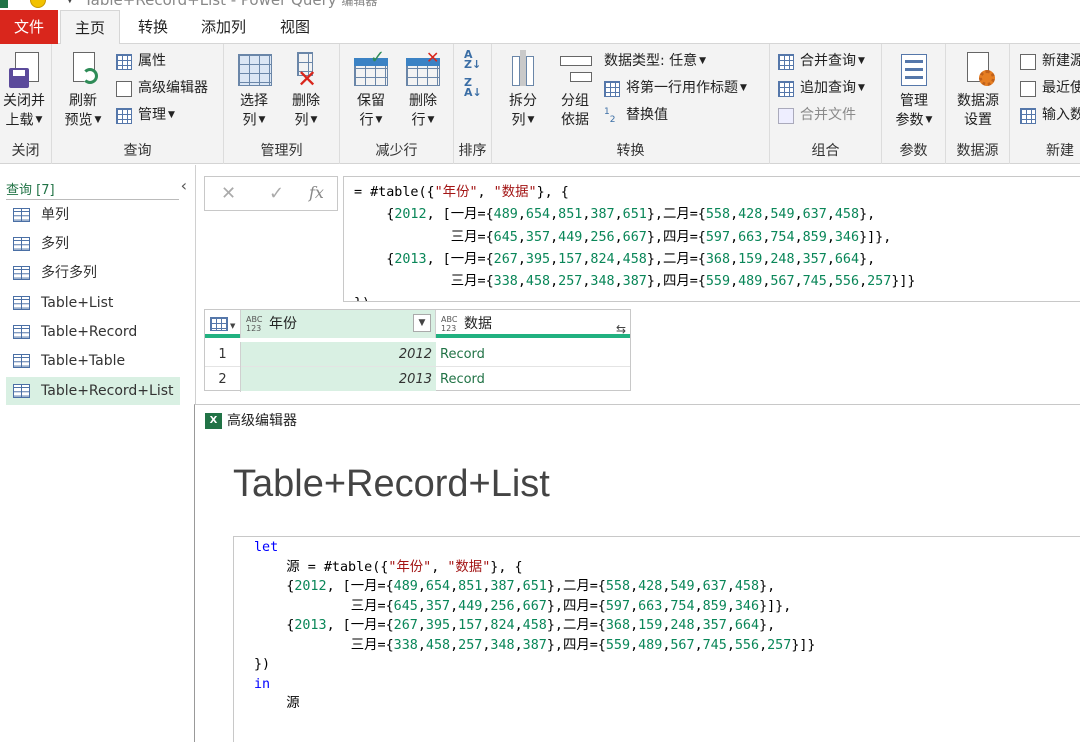 Image resolution: width=1080 pixels, height=742 pixels. I want to click on group-combine: 合并查询 ▼ 追加查询 ▼ 合并文件 组合, so click(826, 104).